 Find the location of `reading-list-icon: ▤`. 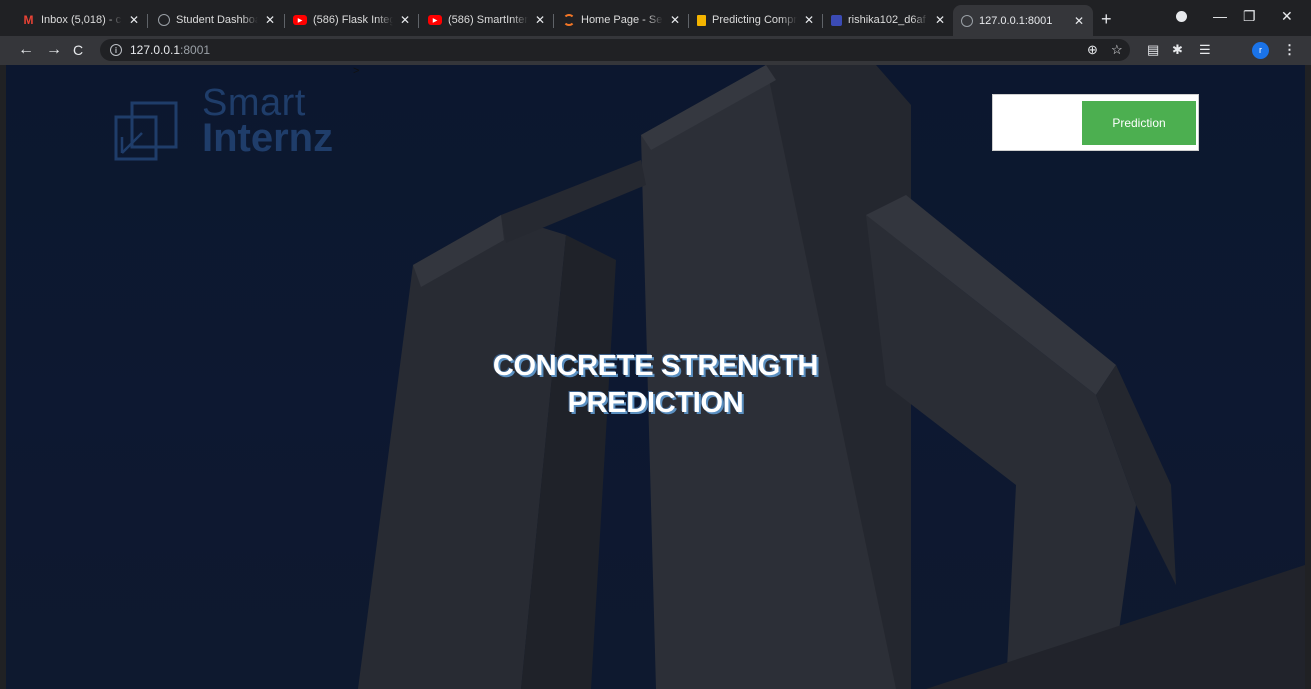

reading-list-icon: ▤ is located at coordinates (1153, 50).